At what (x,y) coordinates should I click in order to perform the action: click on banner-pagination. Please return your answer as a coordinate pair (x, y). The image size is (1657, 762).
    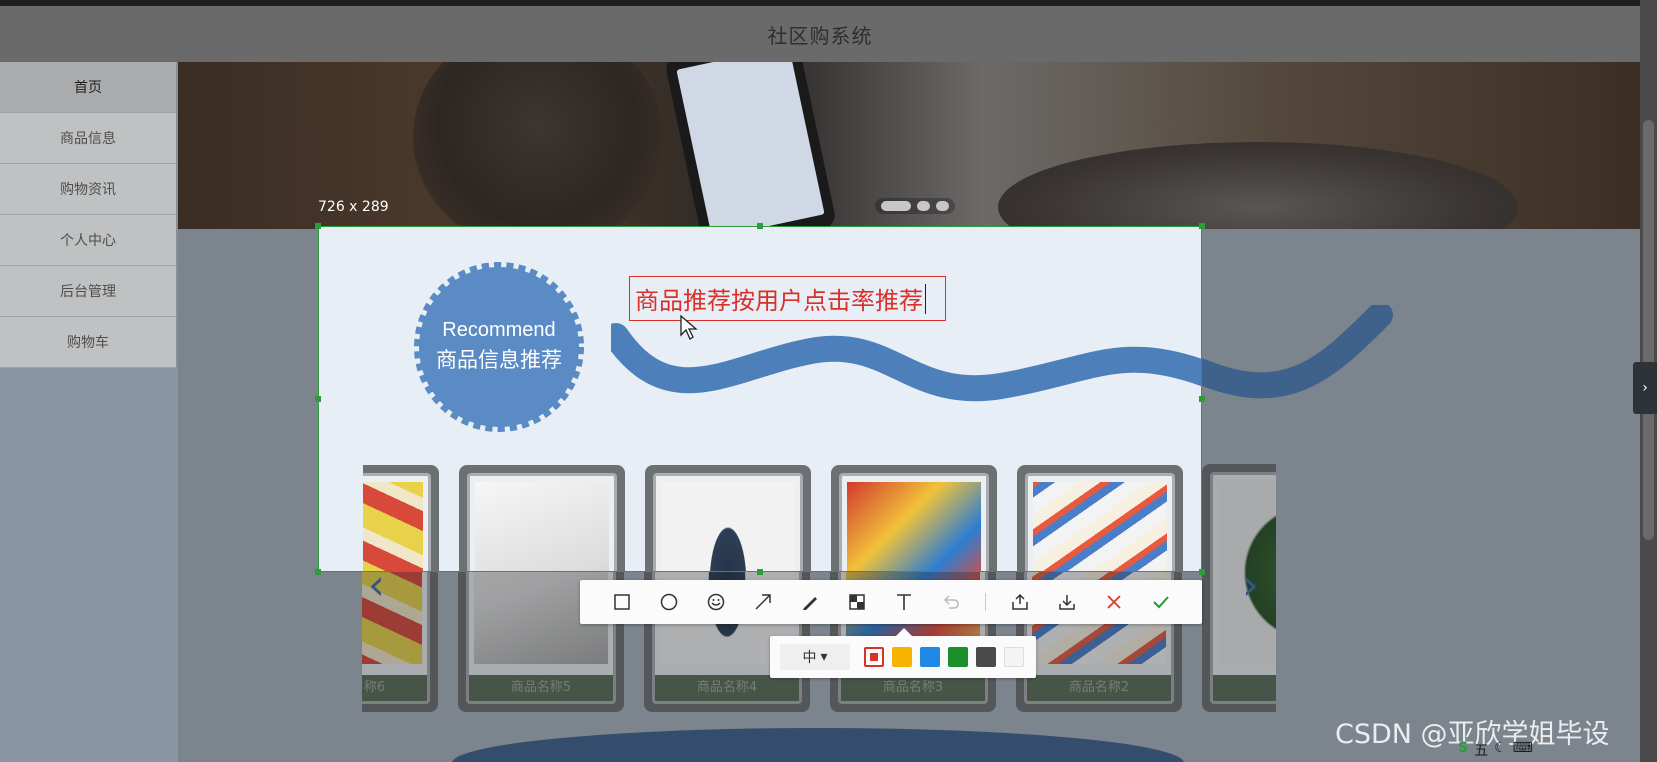
    Looking at the image, I should click on (915, 206).